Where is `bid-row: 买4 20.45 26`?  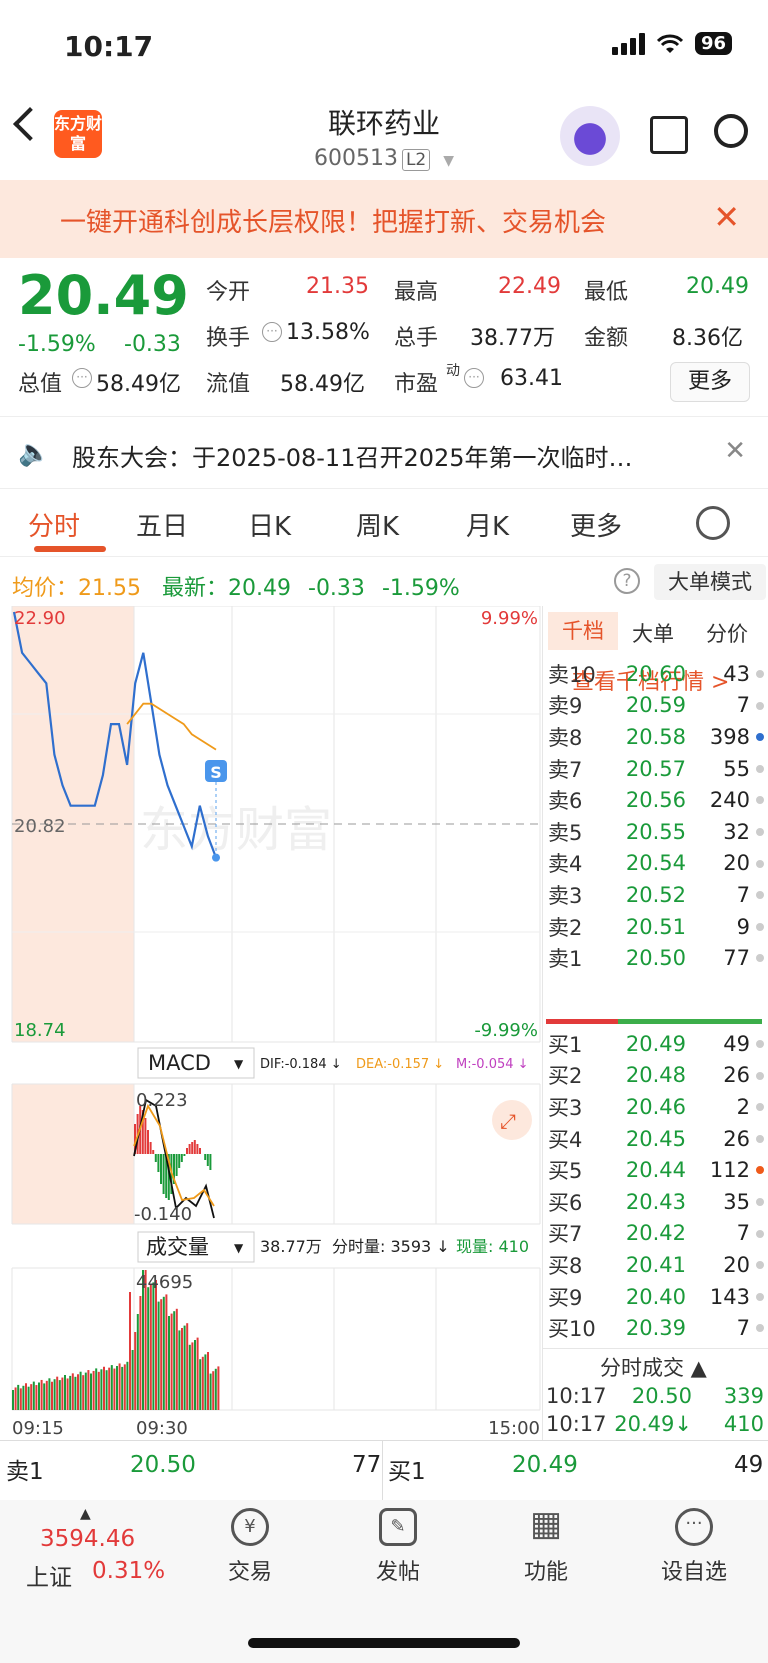
bid-row: 买4 20.45 26 is located at coordinates (656, 1139).